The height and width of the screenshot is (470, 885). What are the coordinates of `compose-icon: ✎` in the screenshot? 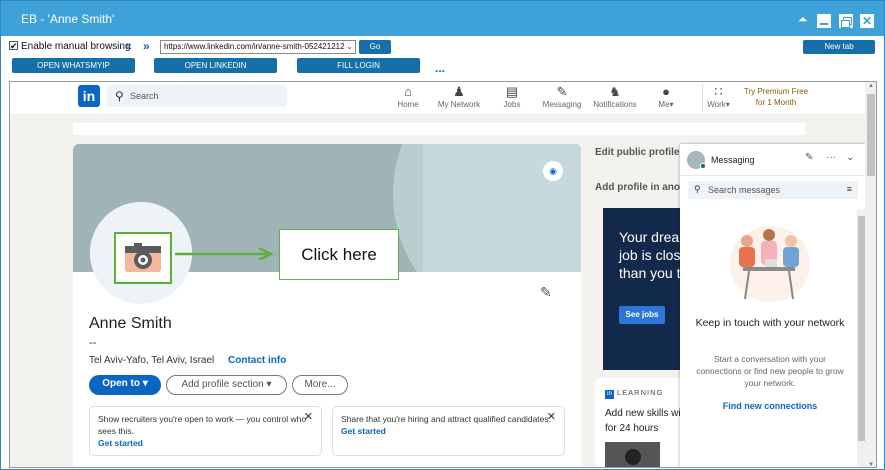 It's located at (809, 157).